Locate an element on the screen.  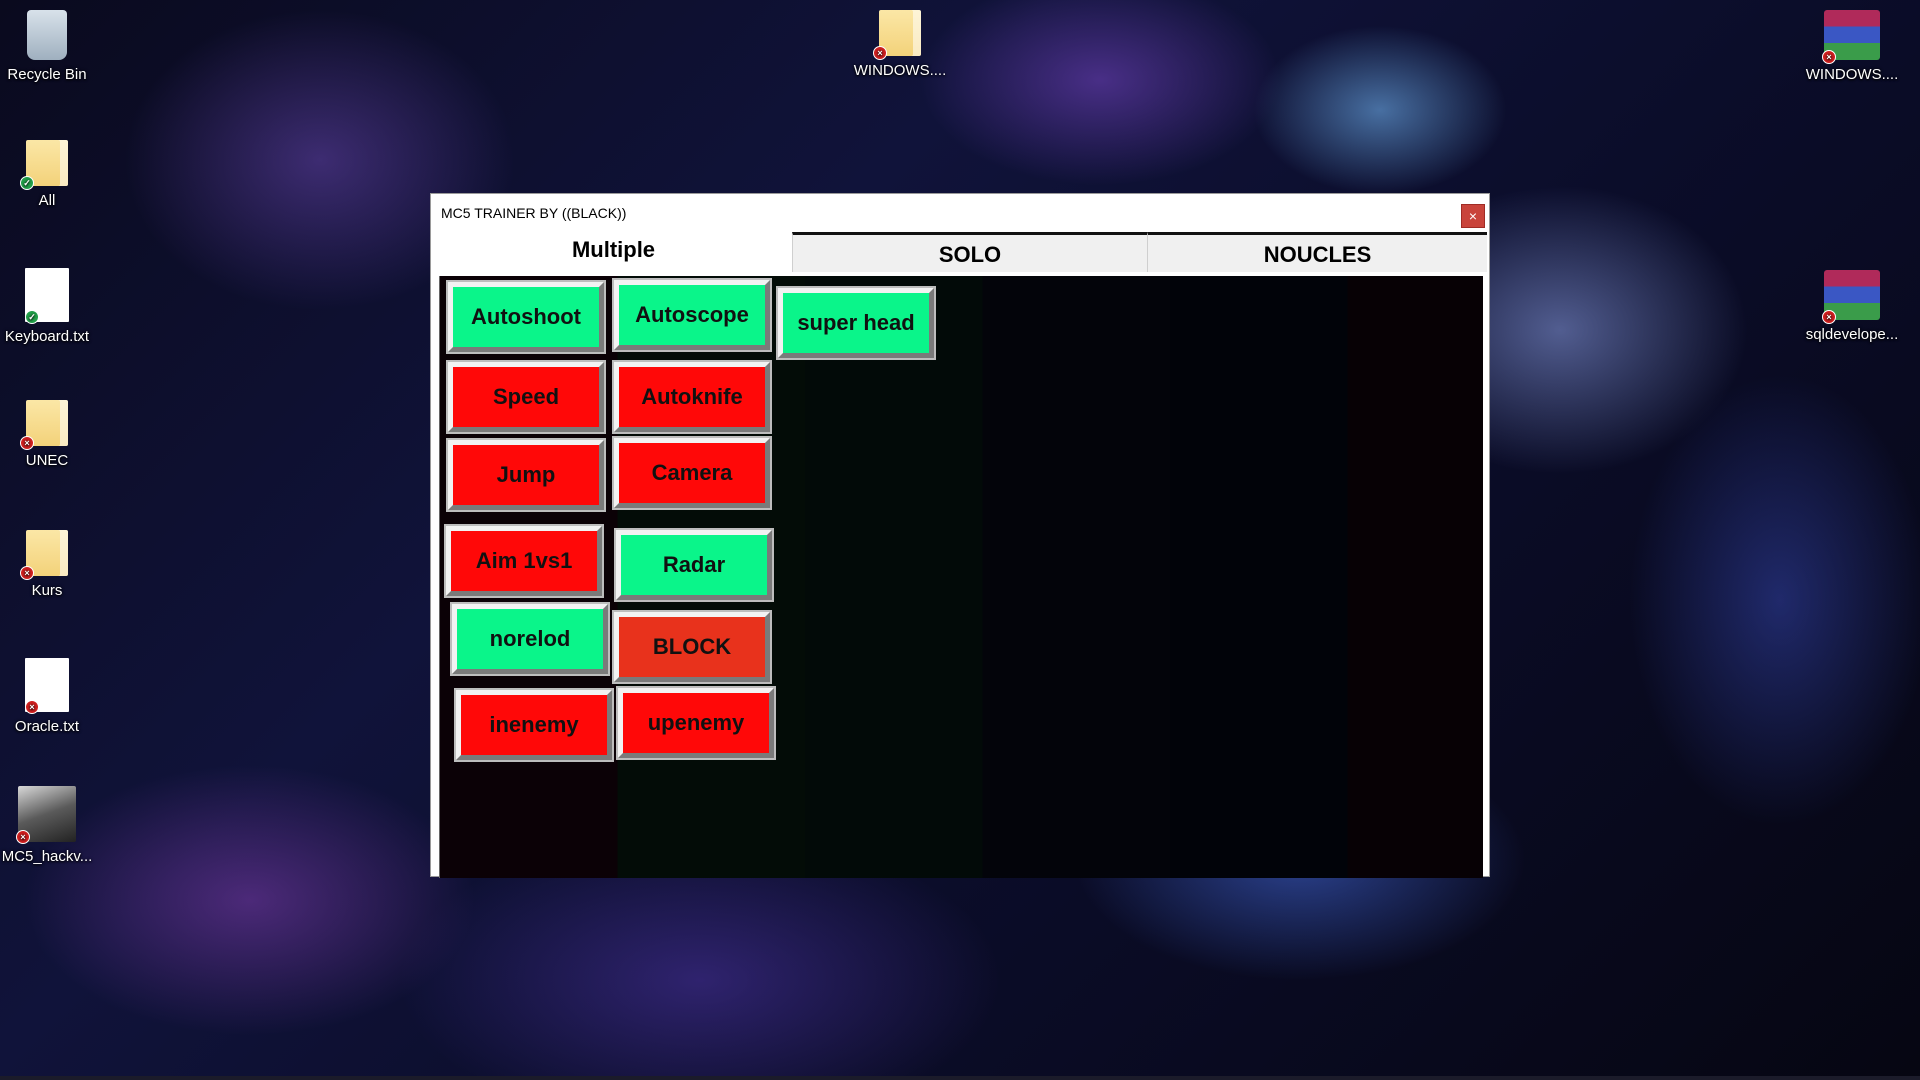
title-bar: MC5 TRAINER BY ((BLACK)) × is located at coordinates (960, 213).